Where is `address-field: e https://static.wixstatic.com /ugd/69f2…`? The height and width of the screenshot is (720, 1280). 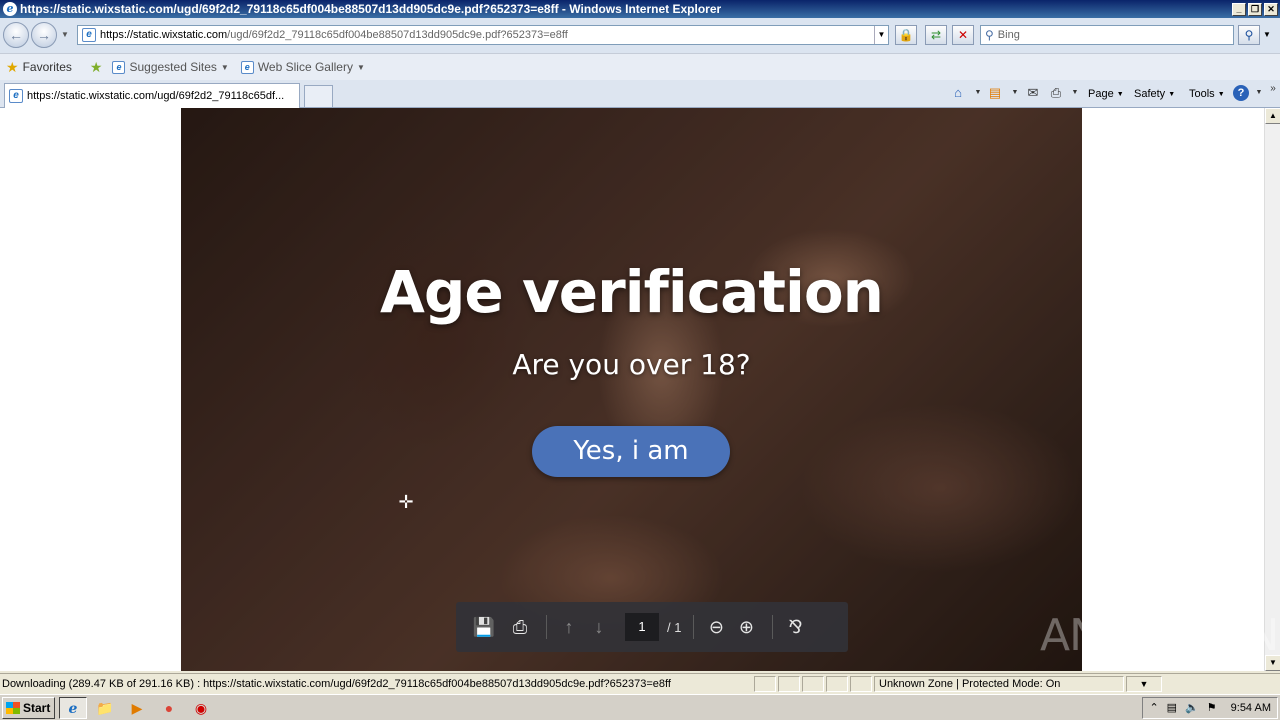
address-field: e https://static.wixstatic.com /ugd/69f2… is located at coordinates (483, 35).